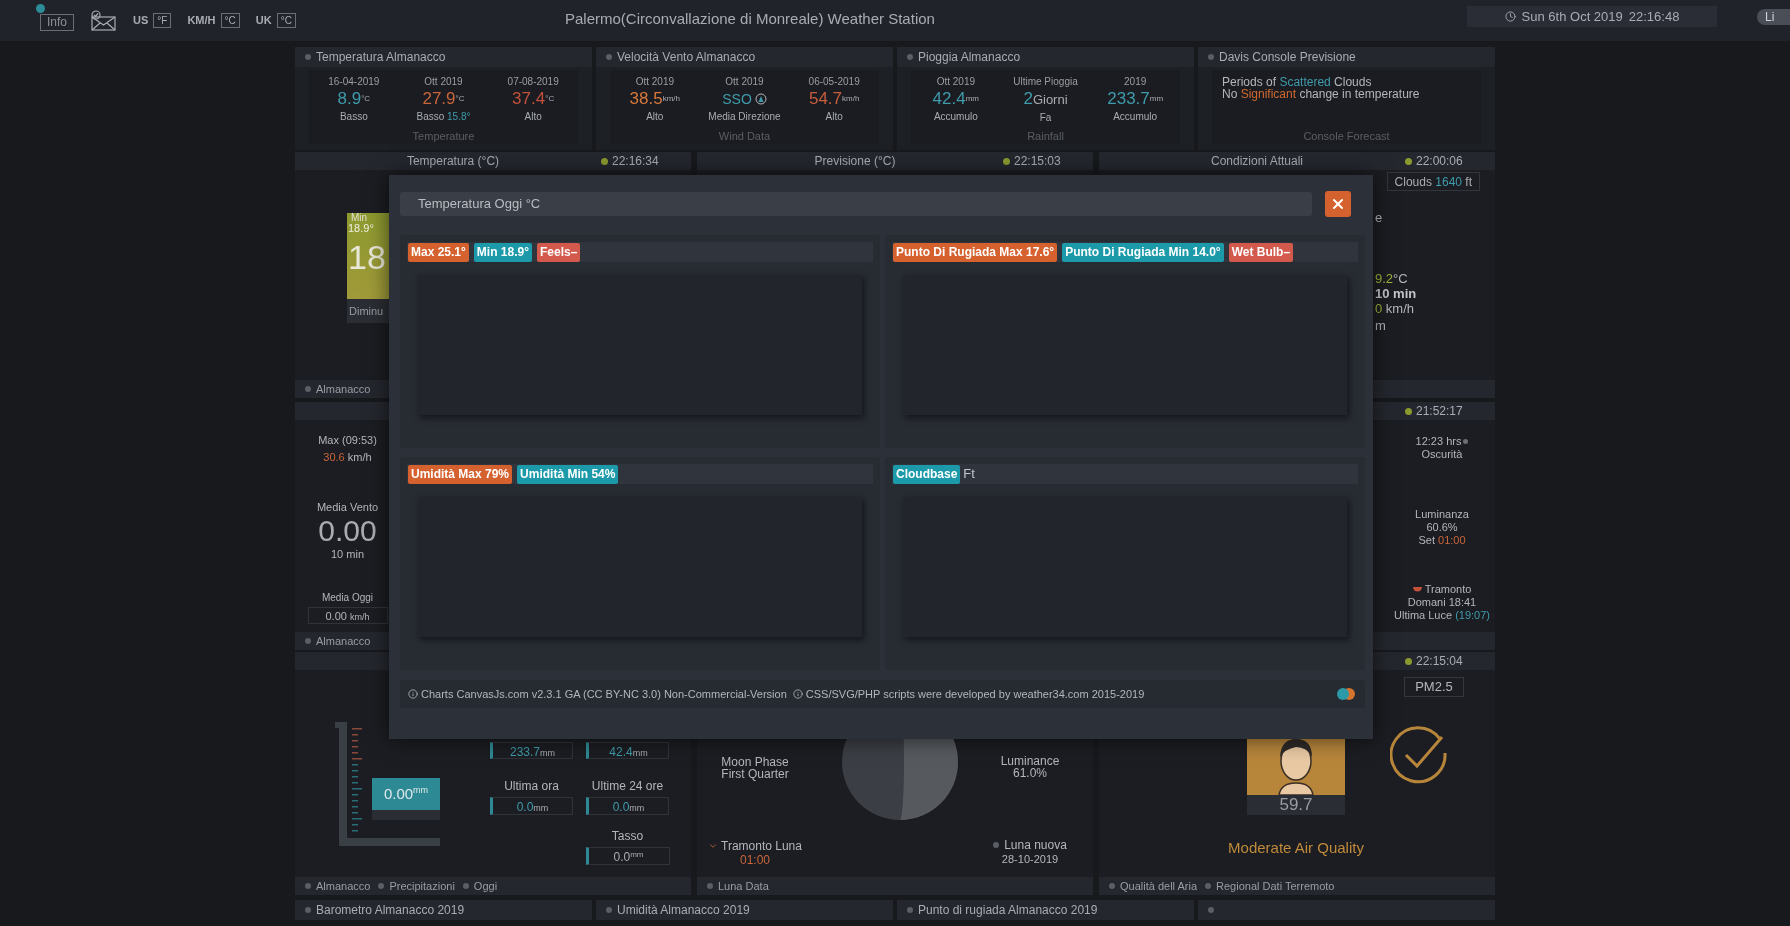 This screenshot has height=926, width=1790. Describe the element at coordinates (627, 750) in the screenshot. I see `yearly-rain-value: 42.4mm` at that location.